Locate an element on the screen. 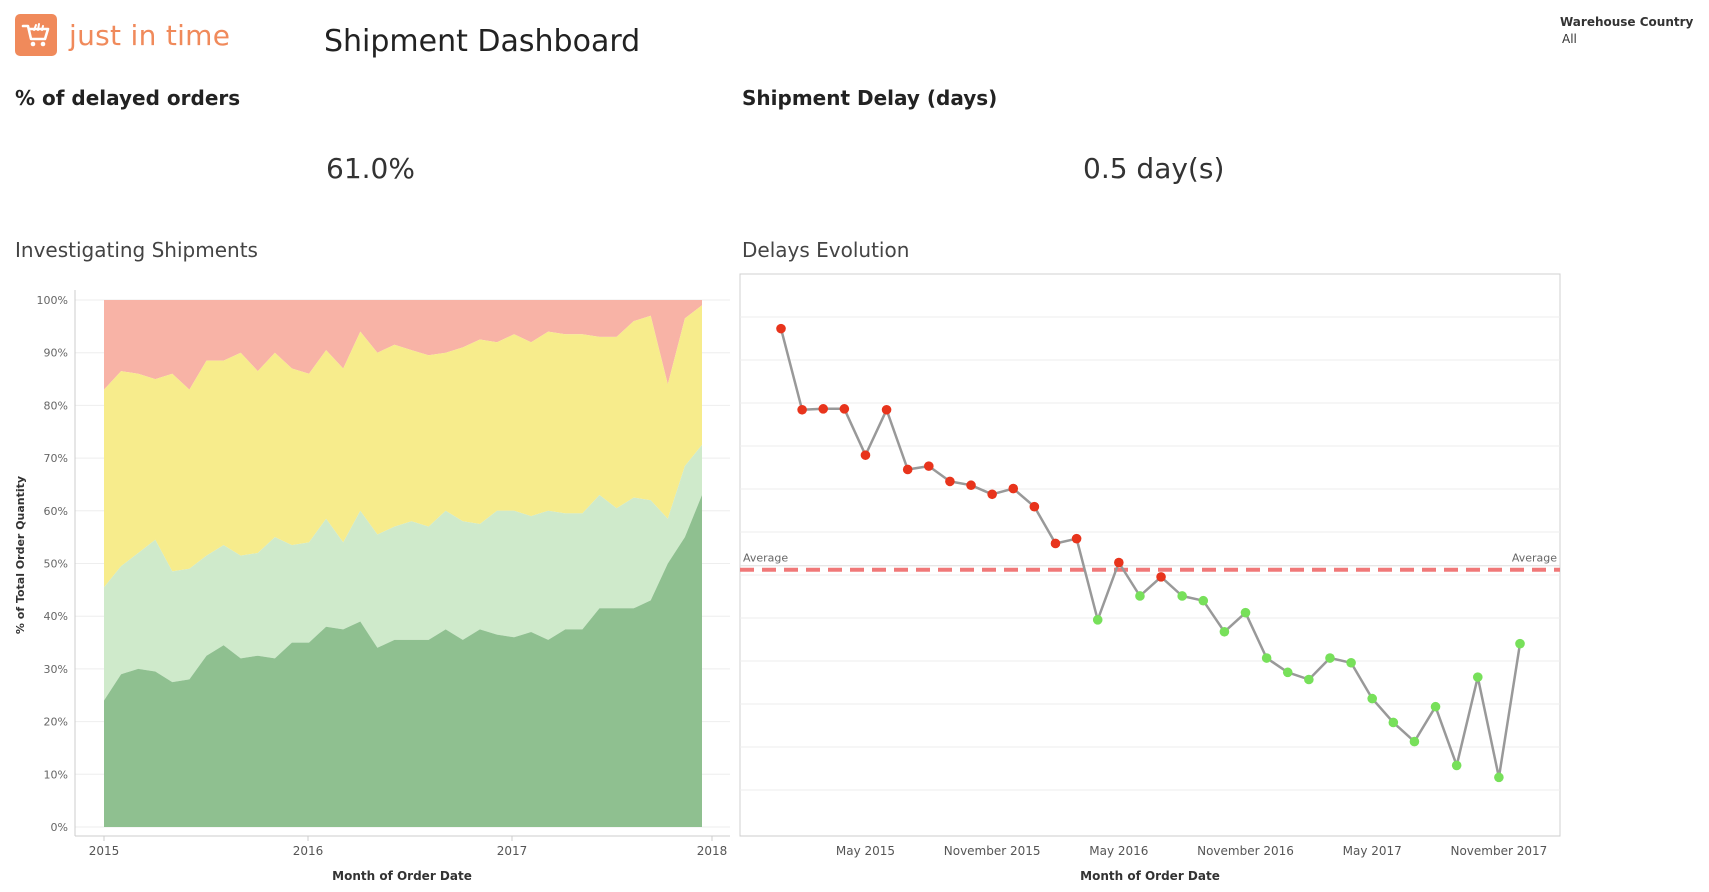  y-tick-label: 70% is located at coordinates (56, 458).